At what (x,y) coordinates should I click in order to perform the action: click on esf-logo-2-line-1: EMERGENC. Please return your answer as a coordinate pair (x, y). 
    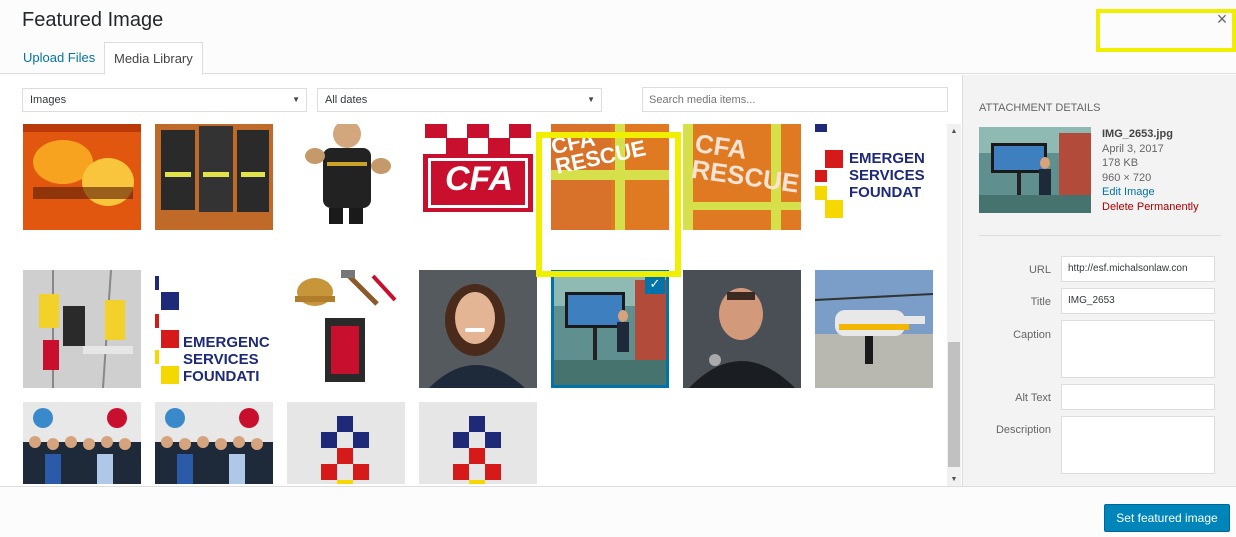
    Looking at the image, I should click on (226, 342).